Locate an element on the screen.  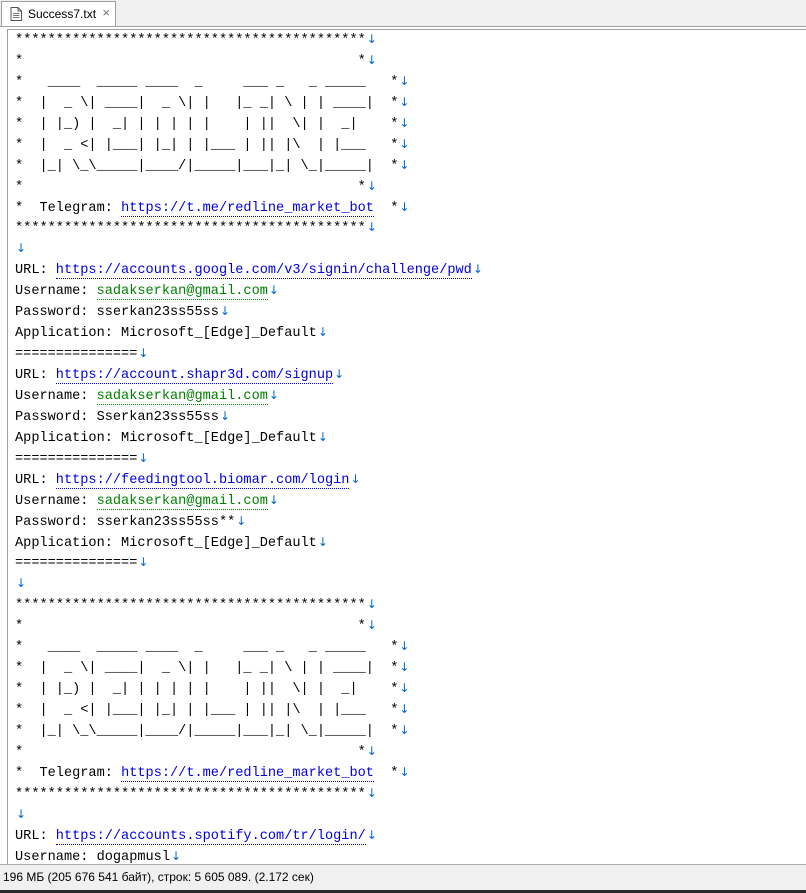
line-text: Password: Sserkan23ss55ss is located at coordinates (117, 417).